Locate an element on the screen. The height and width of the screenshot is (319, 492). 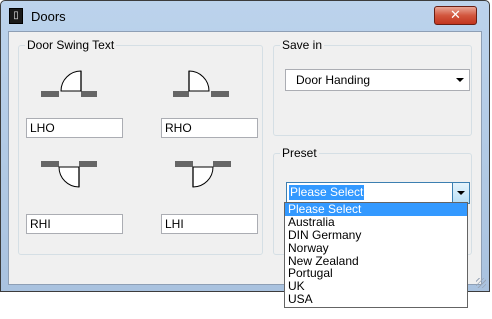
rho-text-field: RHO is located at coordinates (209, 128).